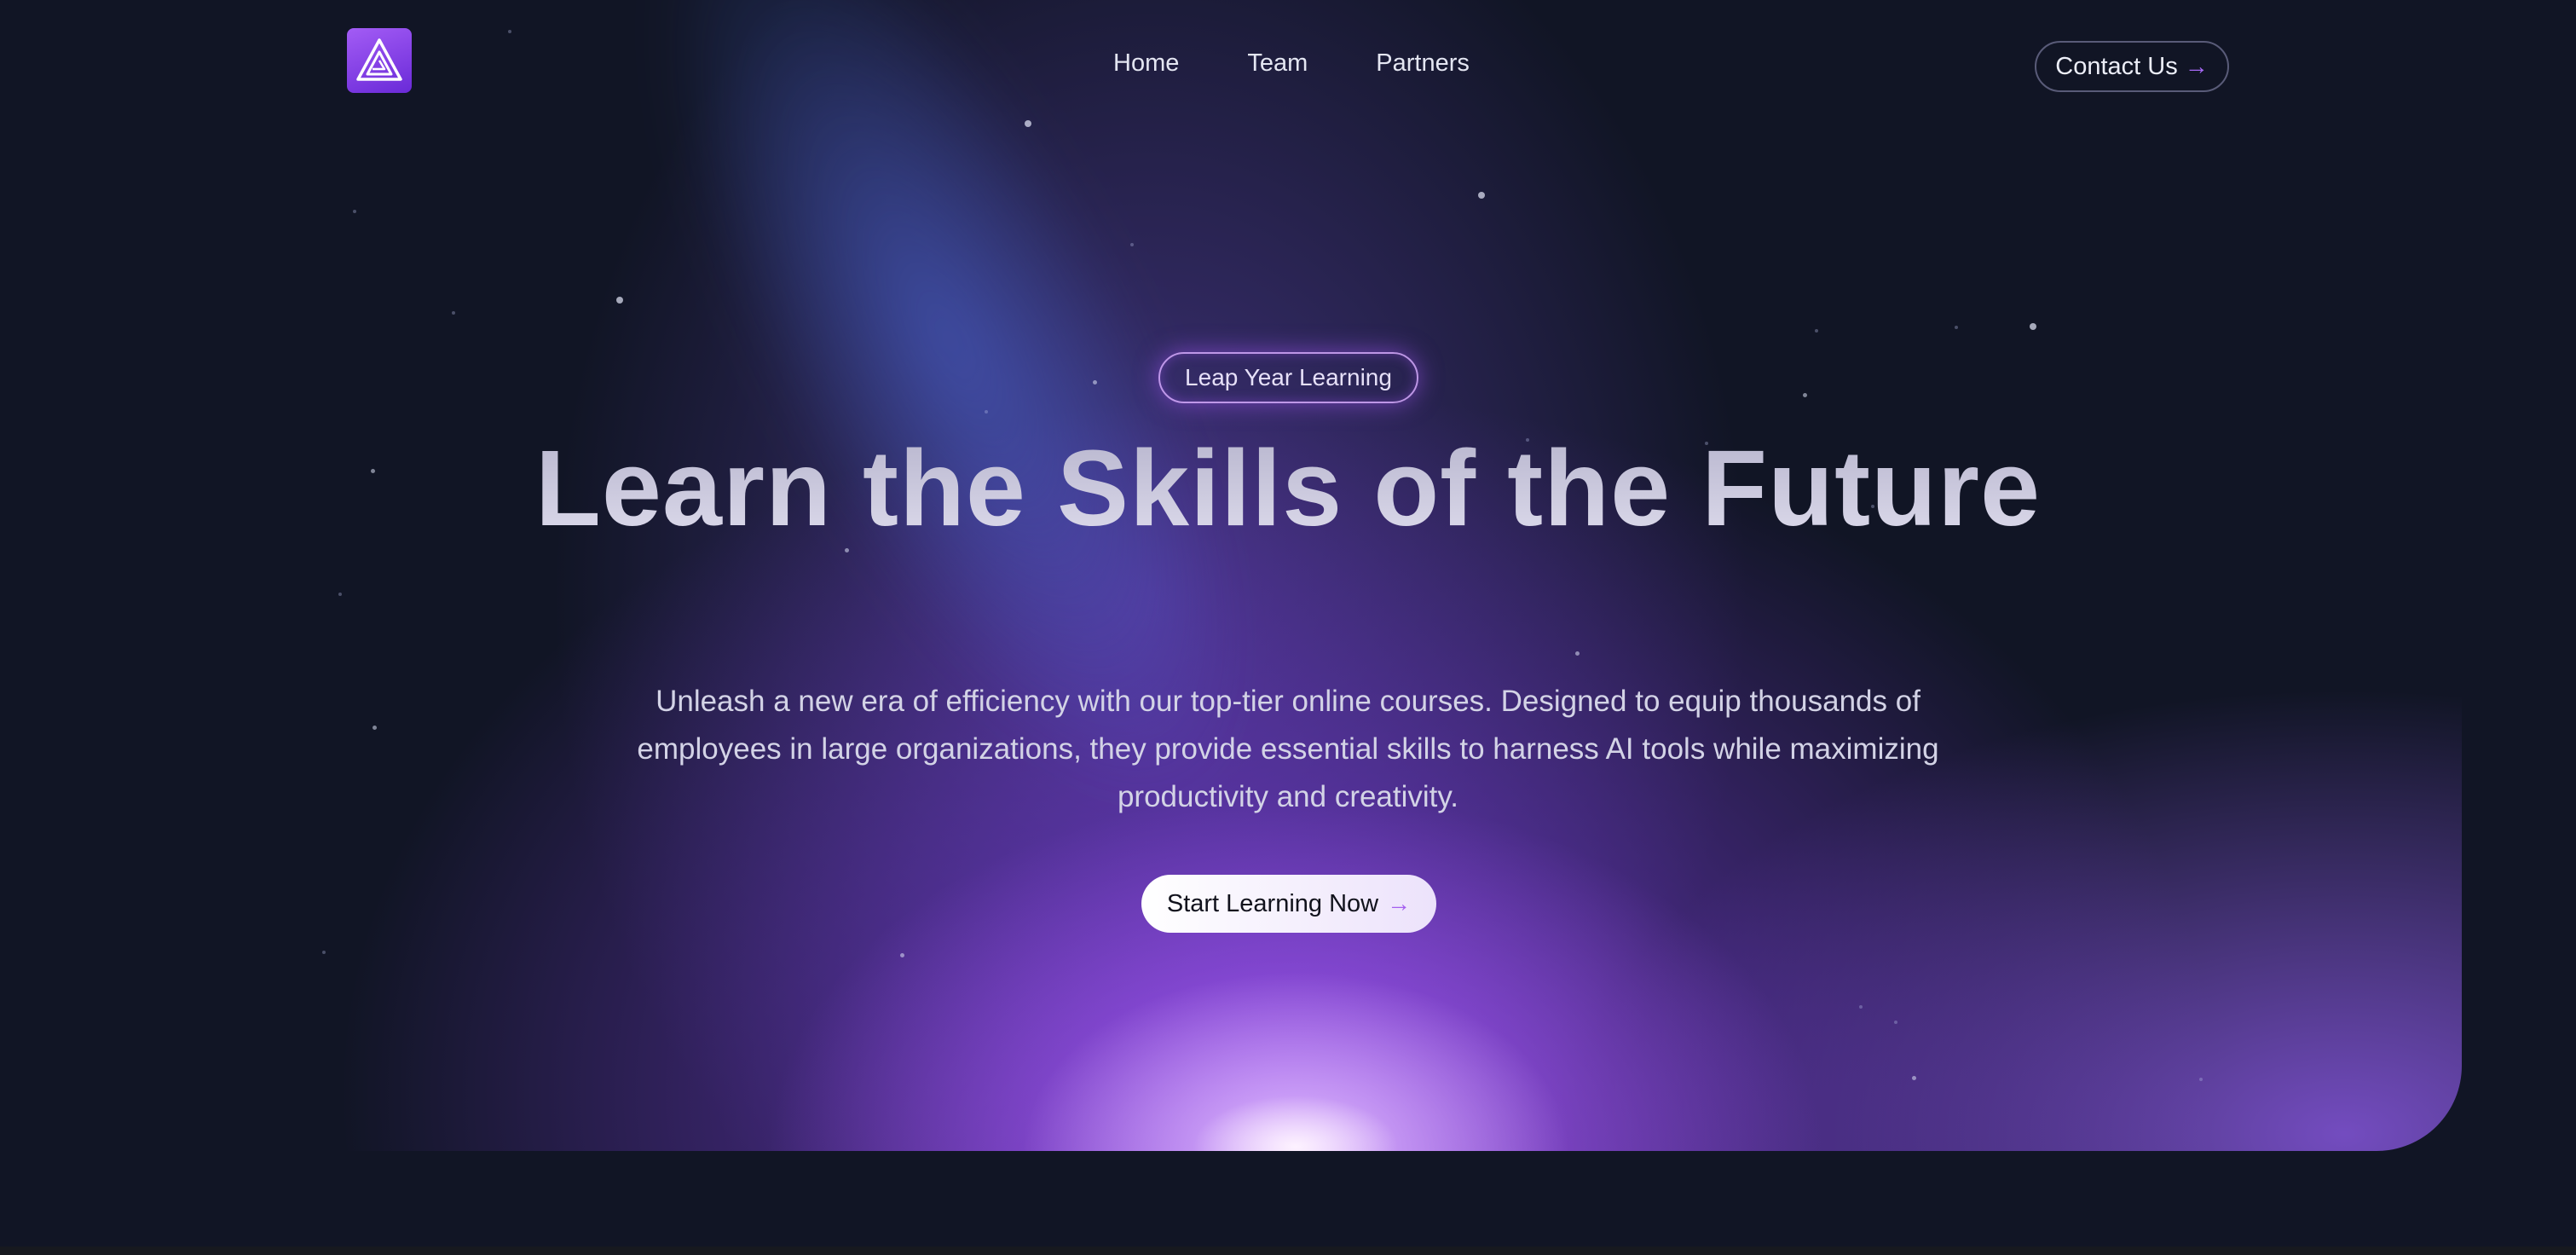  I want to click on start-learning-button: Start Learning Now →, so click(1288, 904).